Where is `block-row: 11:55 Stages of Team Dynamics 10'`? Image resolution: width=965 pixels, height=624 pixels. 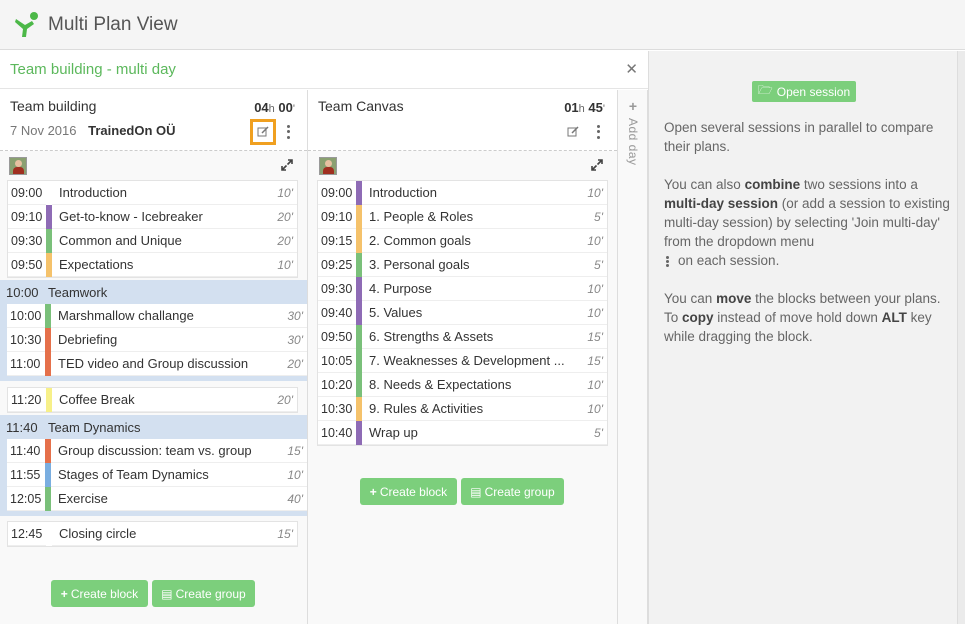 block-row: 11:55 Stages of Team Dynamics 10' is located at coordinates (157, 474).